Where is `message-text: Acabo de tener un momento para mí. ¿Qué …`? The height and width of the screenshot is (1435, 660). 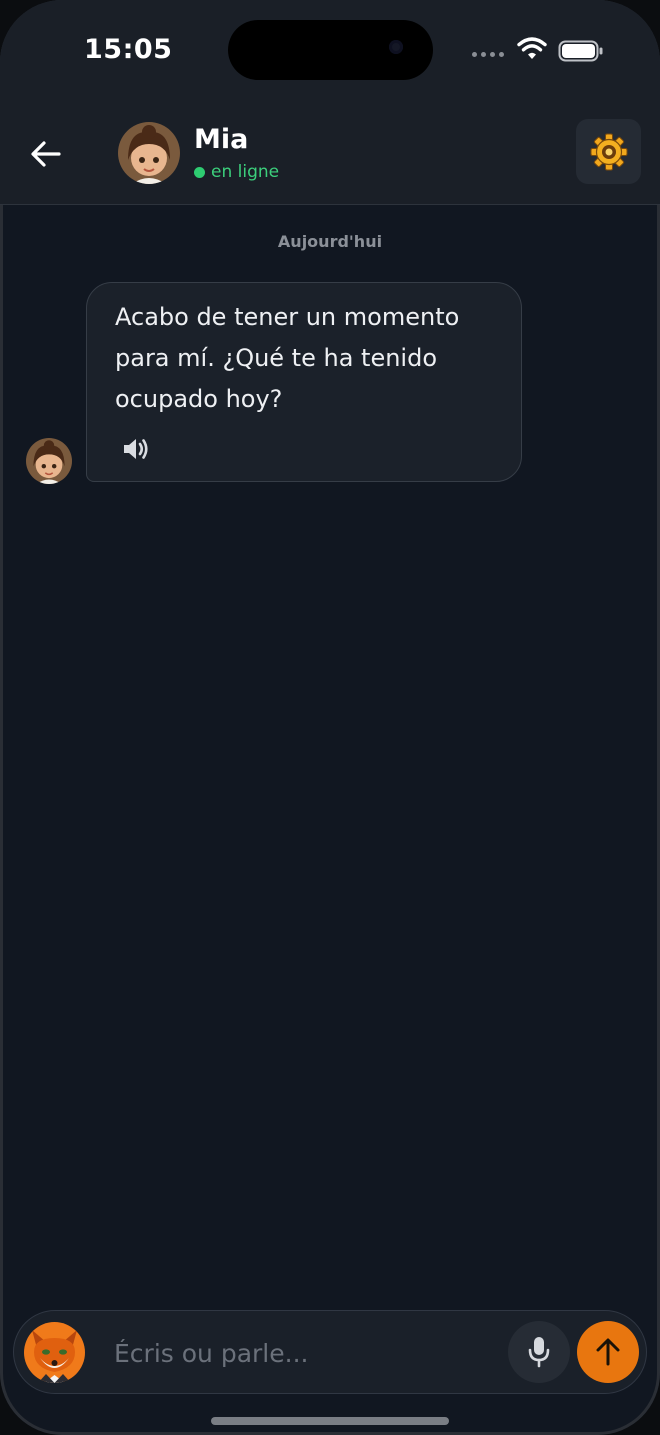
message-text: Acabo de tener un momento para mí. ¿Qué … is located at coordinates (287, 358).